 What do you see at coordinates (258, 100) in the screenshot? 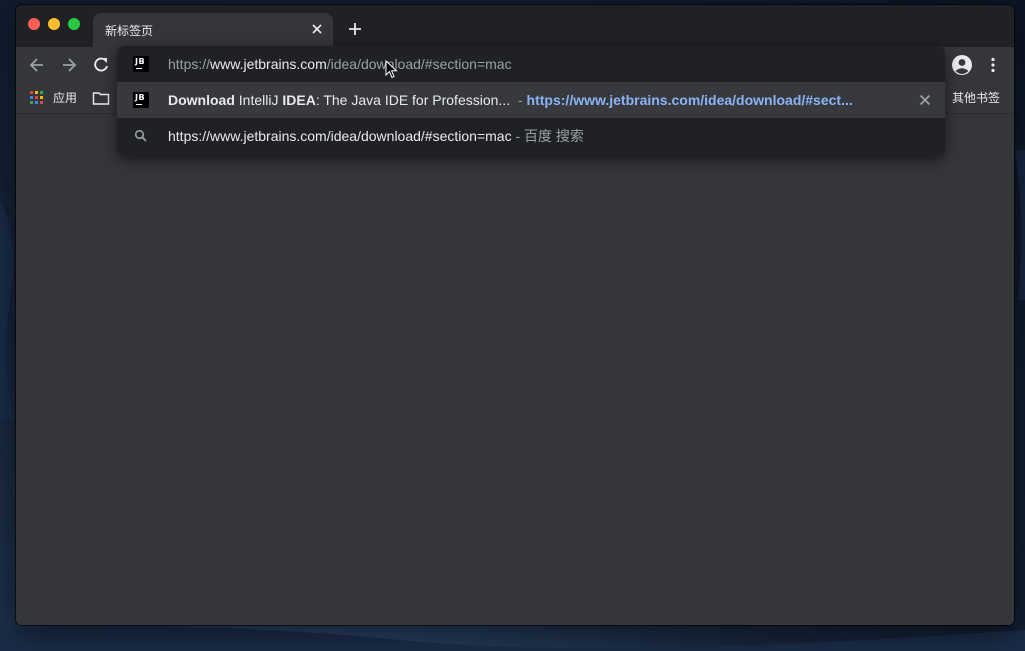
I see `title-part: IntelliJ` at bounding box center [258, 100].